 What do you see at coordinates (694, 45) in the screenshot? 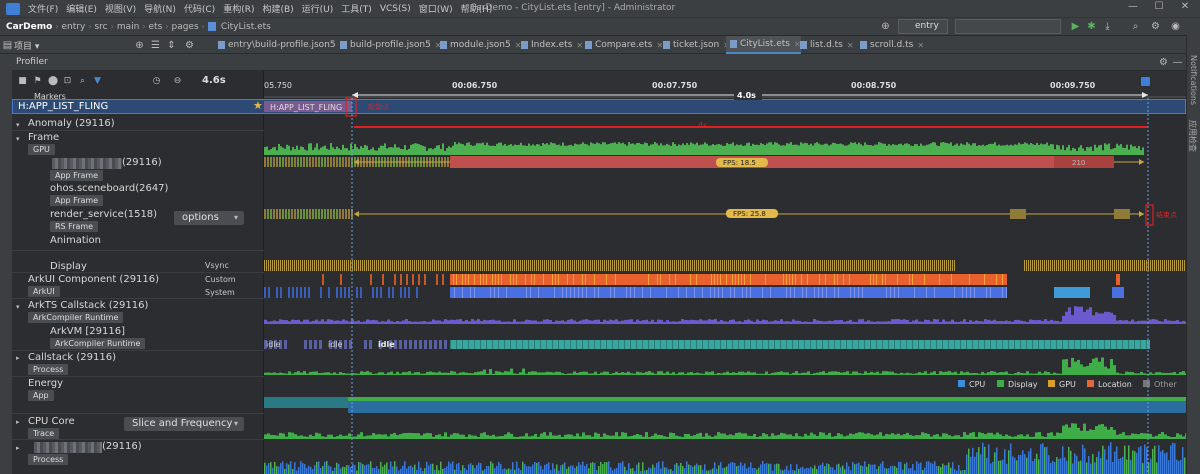
I see `tab-ticket: ticket.json✕` at bounding box center [694, 45].